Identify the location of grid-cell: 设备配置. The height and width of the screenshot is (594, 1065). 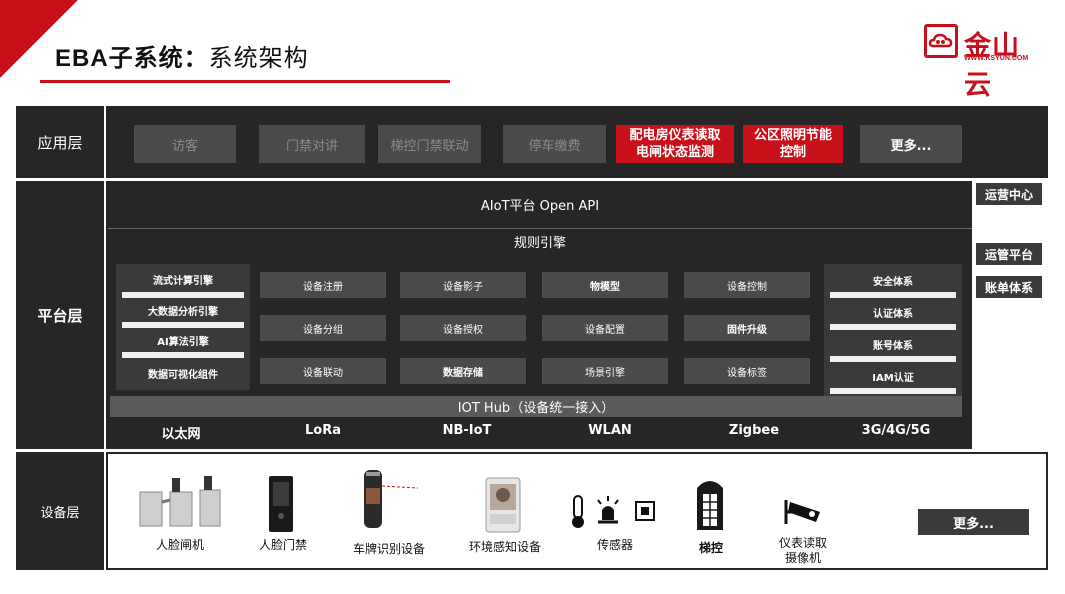
(605, 328).